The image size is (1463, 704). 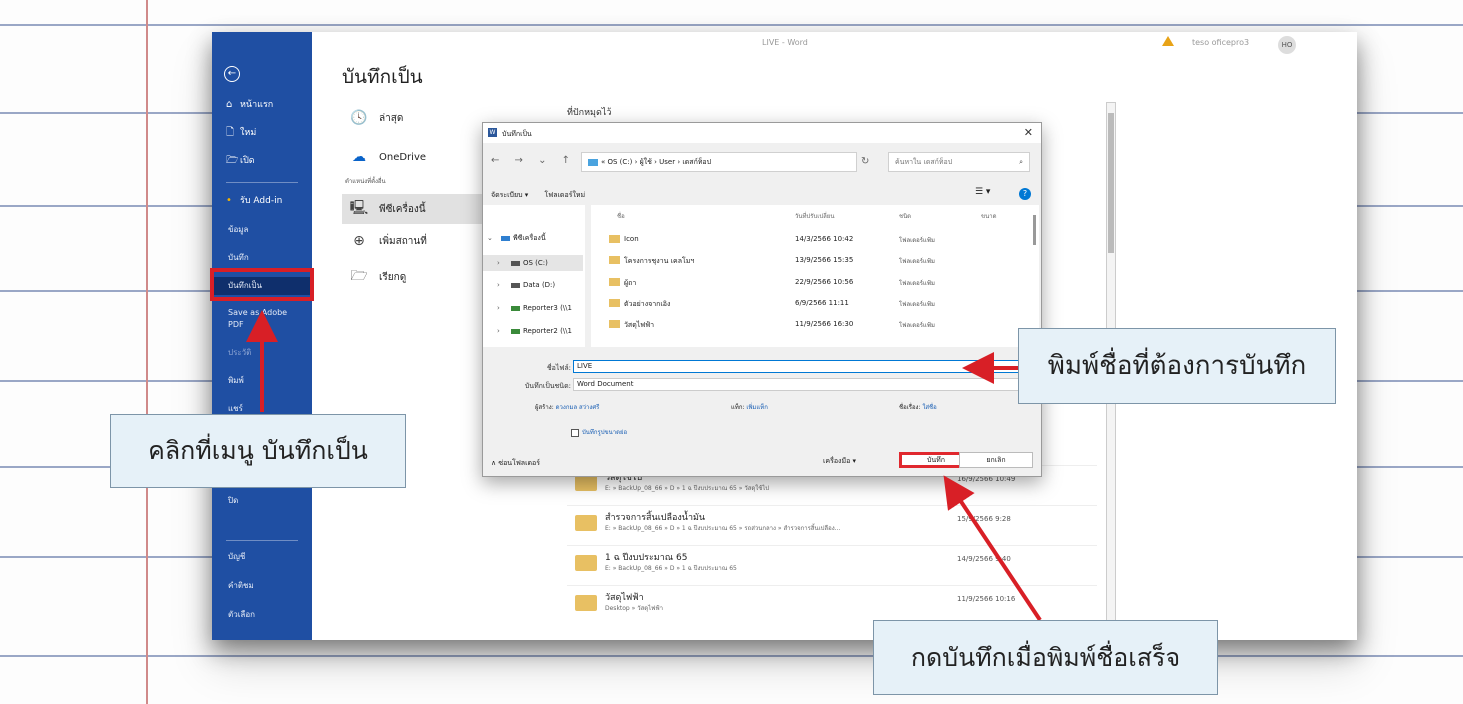 I want to click on arrow-to-save, so click(x=992, y=548).